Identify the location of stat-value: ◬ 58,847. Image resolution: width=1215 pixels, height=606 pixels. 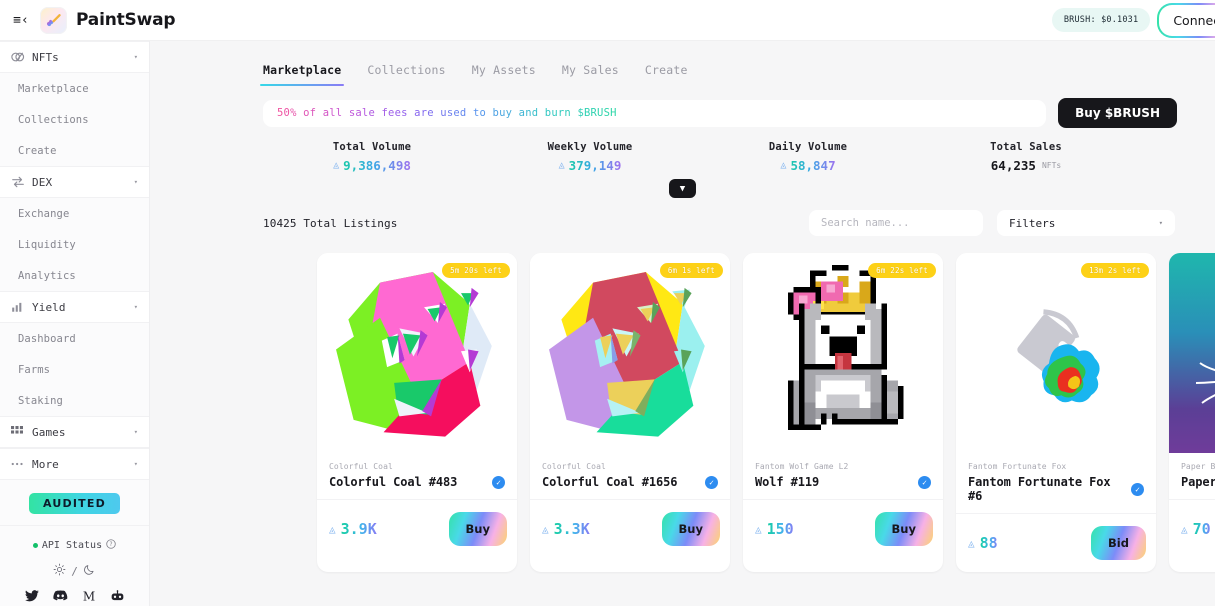
(808, 165).